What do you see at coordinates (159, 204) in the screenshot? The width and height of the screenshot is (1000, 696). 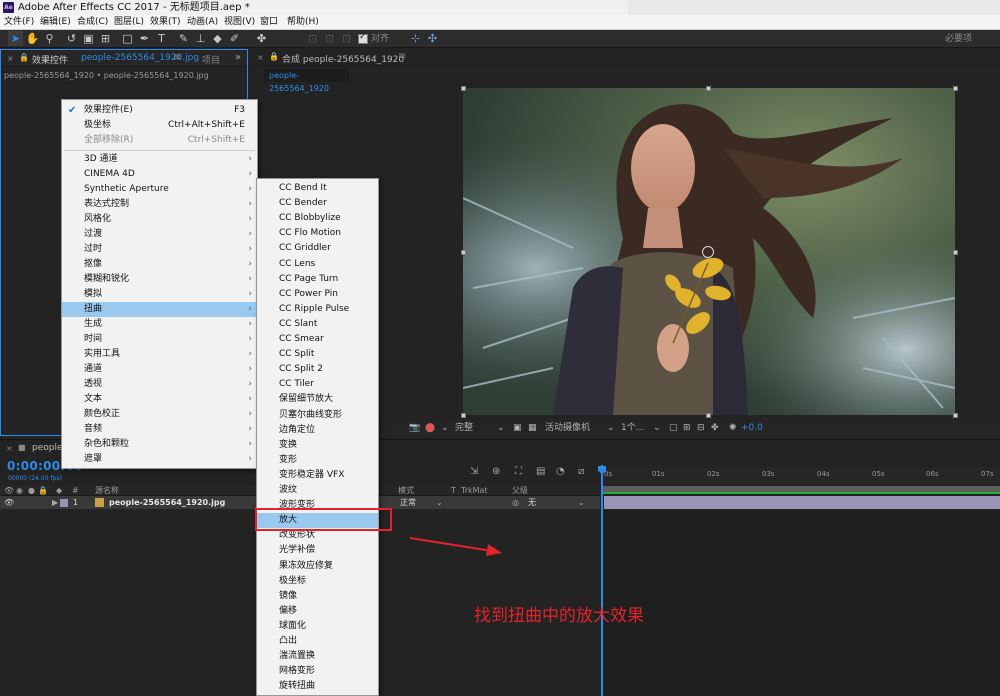 I see `effect-menu-item: 表达式控制 ›` at bounding box center [159, 204].